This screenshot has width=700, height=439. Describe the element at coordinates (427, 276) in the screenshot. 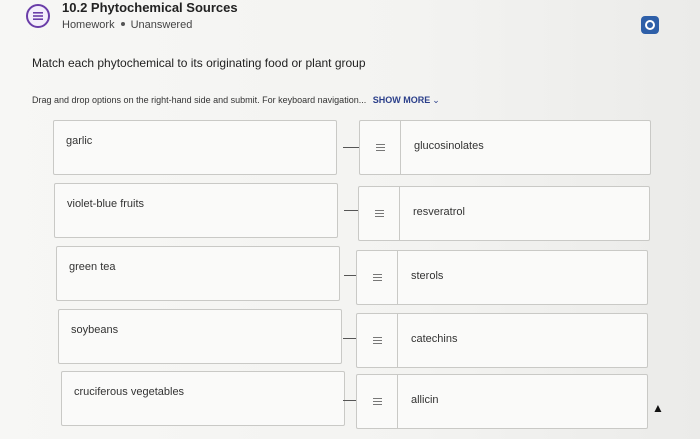

I see `option-label: sterols` at that location.